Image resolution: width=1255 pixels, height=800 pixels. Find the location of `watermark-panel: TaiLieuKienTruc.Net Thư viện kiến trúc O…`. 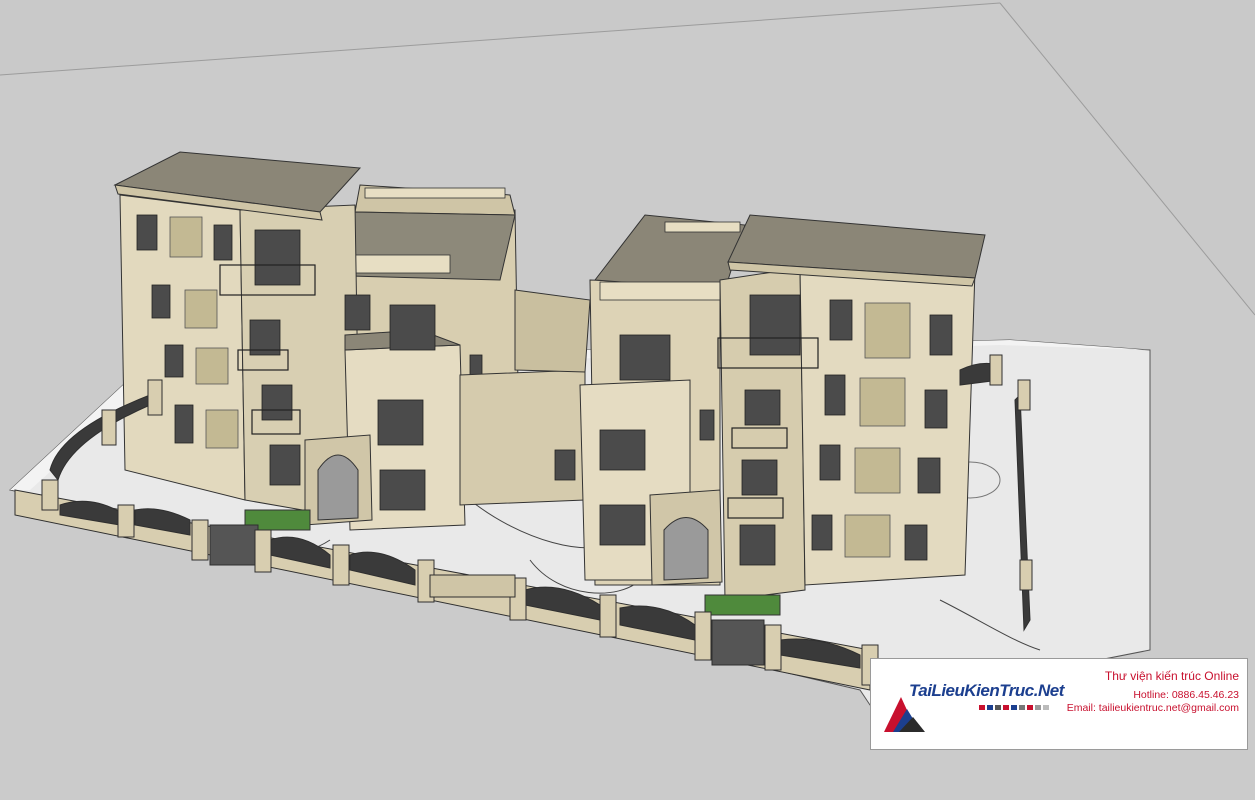

watermark-panel: TaiLieuKienTruc.Net Thư viện kiến trúc O… is located at coordinates (1059, 704).